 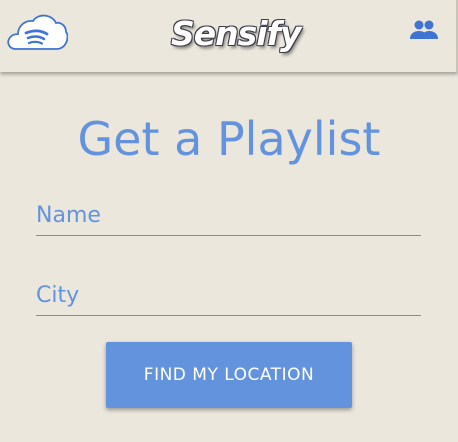 What do you see at coordinates (228, 215) in the screenshot?
I see `name-input` at bounding box center [228, 215].